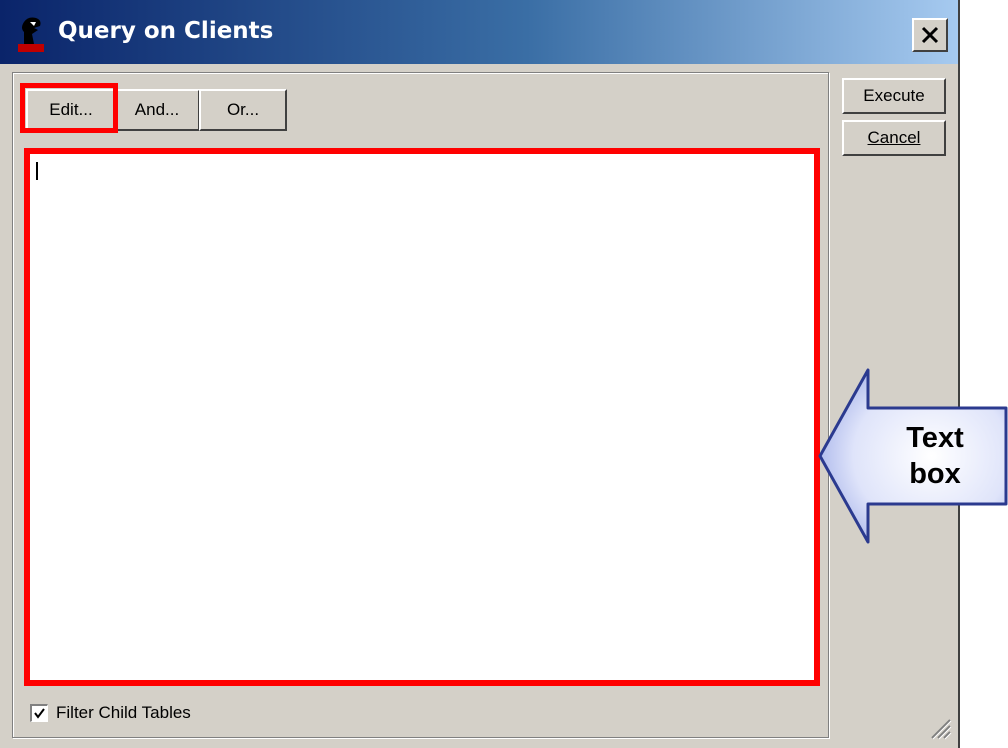  I want to click on cancel-button: Cancel, so click(894, 138).